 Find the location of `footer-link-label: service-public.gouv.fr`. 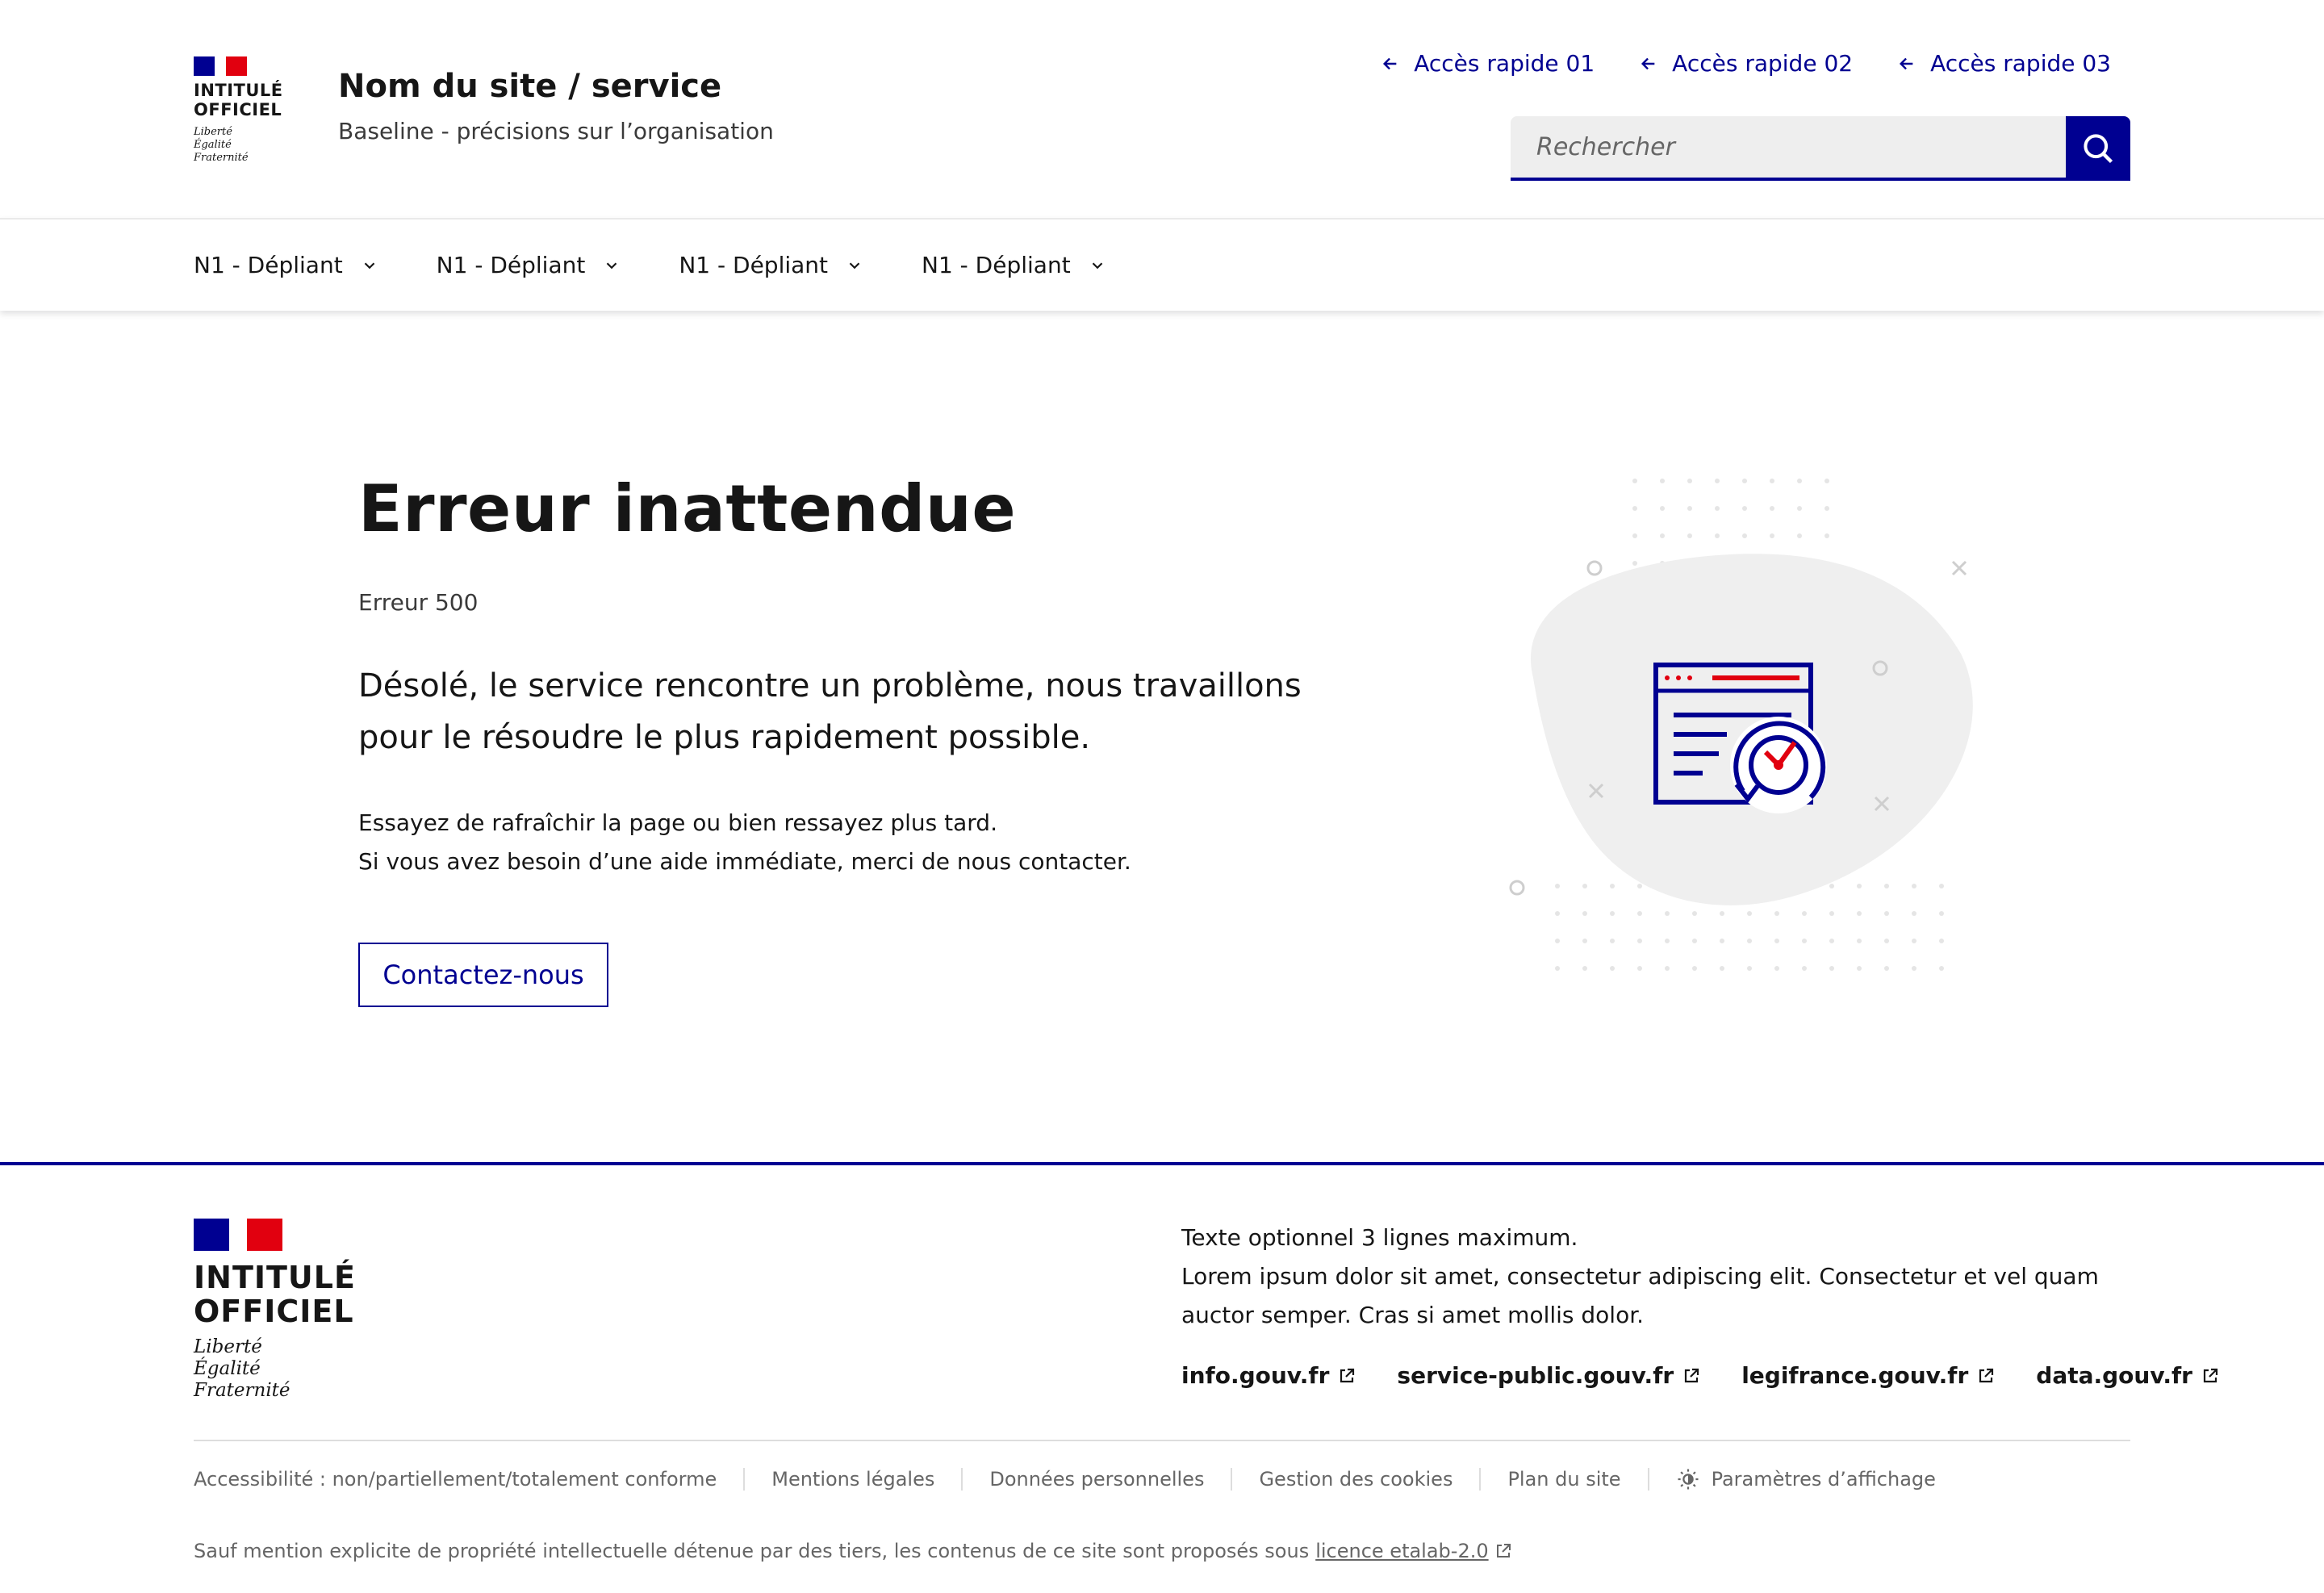

footer-link-label: service-public.gouv.fr is located at coordinates (1535, 1375).